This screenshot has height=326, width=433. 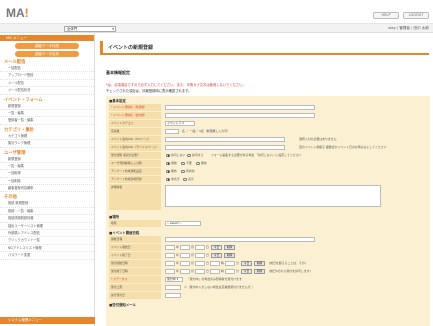 I want to click on url-mobile-input, so click(x=225, y=147).